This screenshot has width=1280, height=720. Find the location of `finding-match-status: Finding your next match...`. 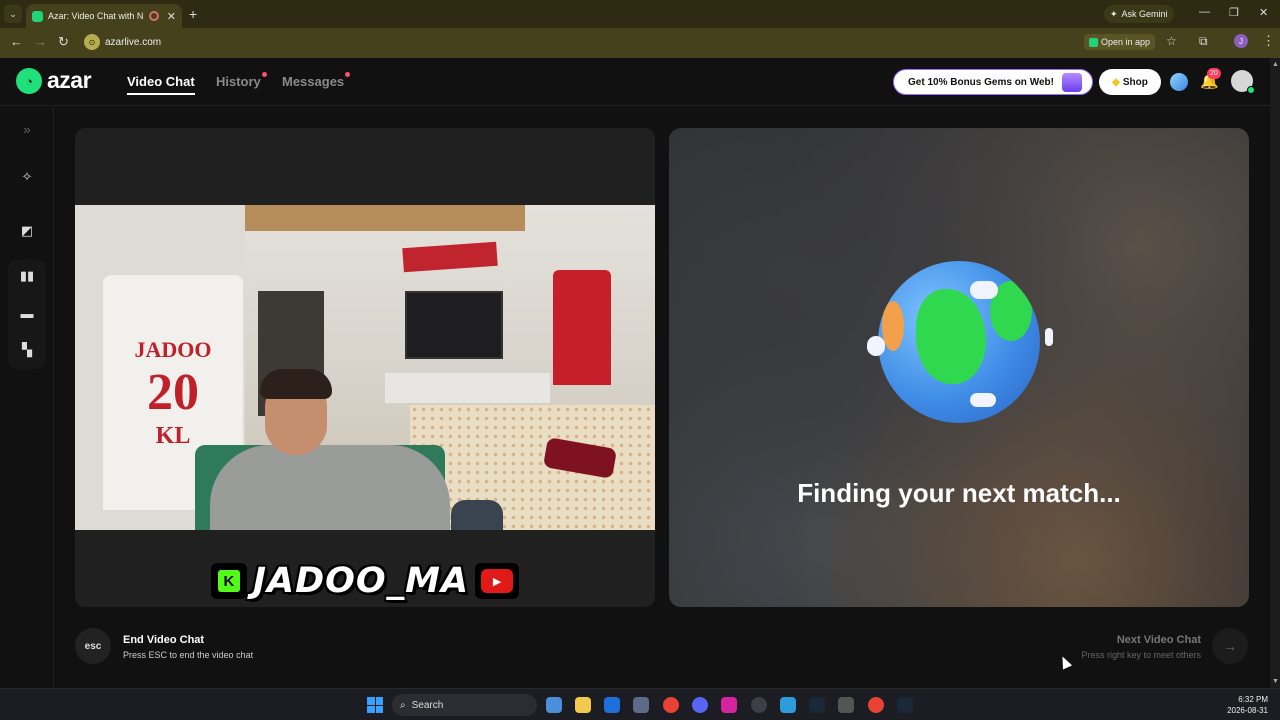

finding-match-status: Finding your next match... is located at coordinates (959, 493).